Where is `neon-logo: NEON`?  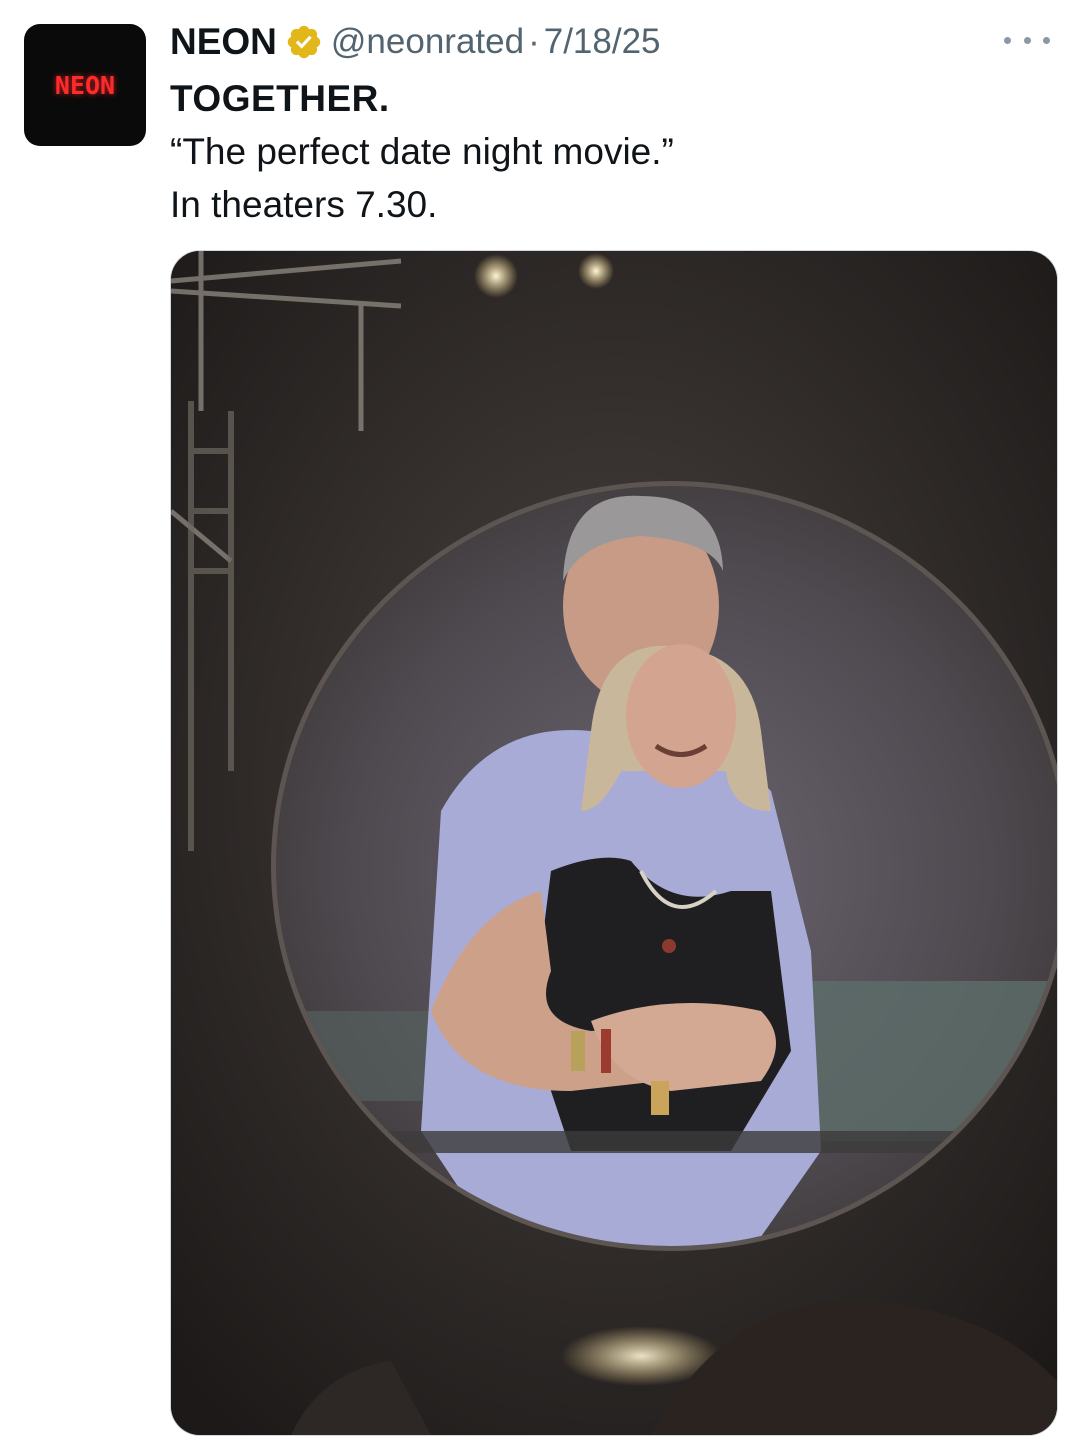 neon-logo: NEON is located at coordinates (85, 85).